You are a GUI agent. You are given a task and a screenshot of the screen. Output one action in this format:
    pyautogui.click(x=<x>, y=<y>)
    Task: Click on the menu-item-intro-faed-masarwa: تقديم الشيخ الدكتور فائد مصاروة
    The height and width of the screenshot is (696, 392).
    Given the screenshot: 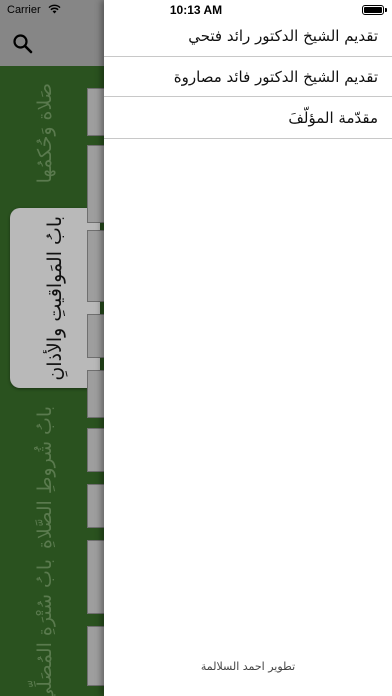 What is the action you would take?
    pyautogui.click(x=248, y=77)
    